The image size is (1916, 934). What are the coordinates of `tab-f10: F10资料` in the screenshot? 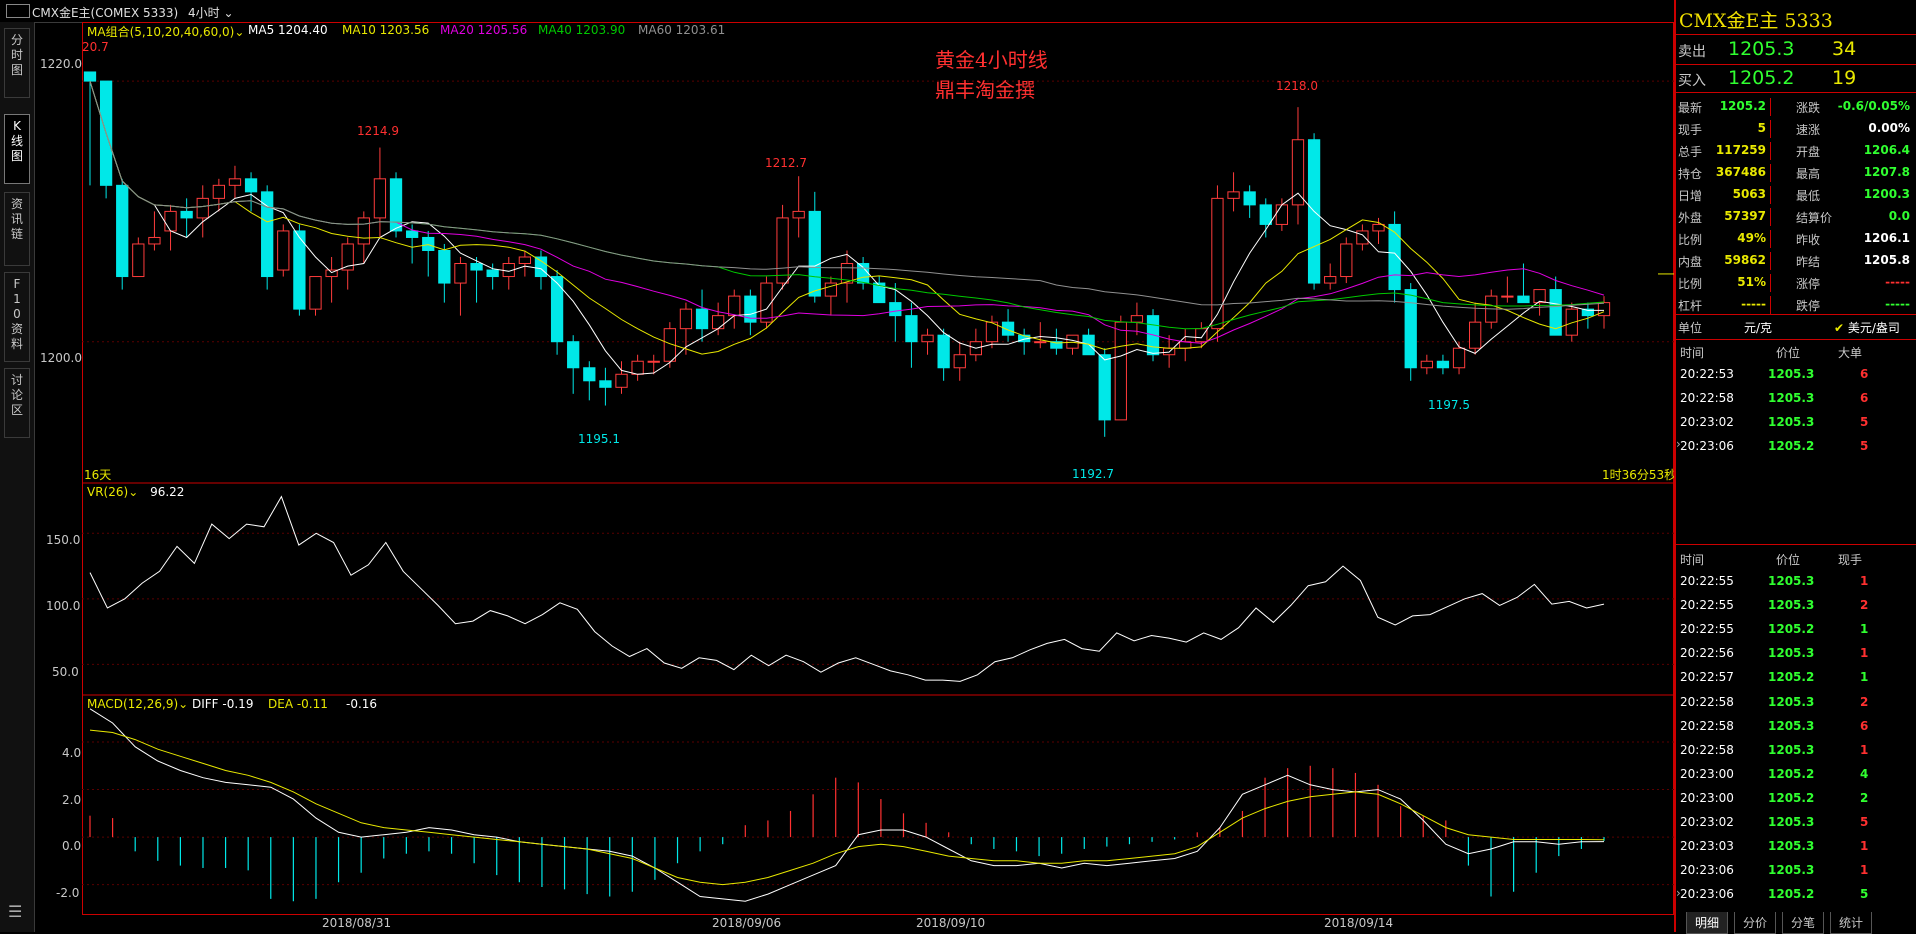 It's located at (17, 317).